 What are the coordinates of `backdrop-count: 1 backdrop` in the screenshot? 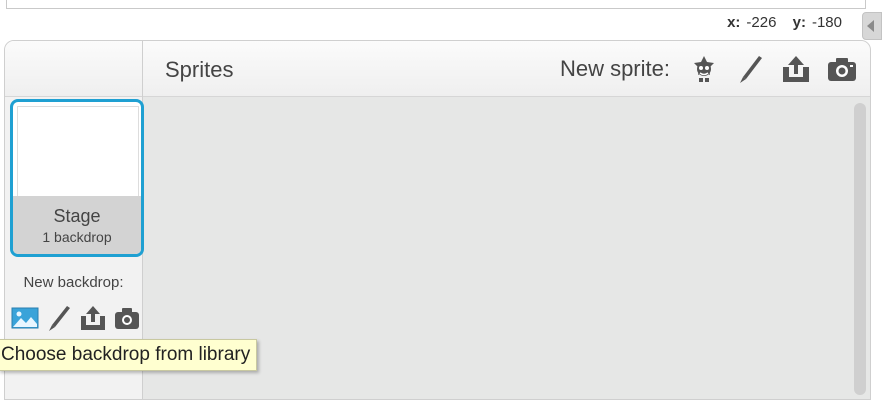 It's located at (77, 237).